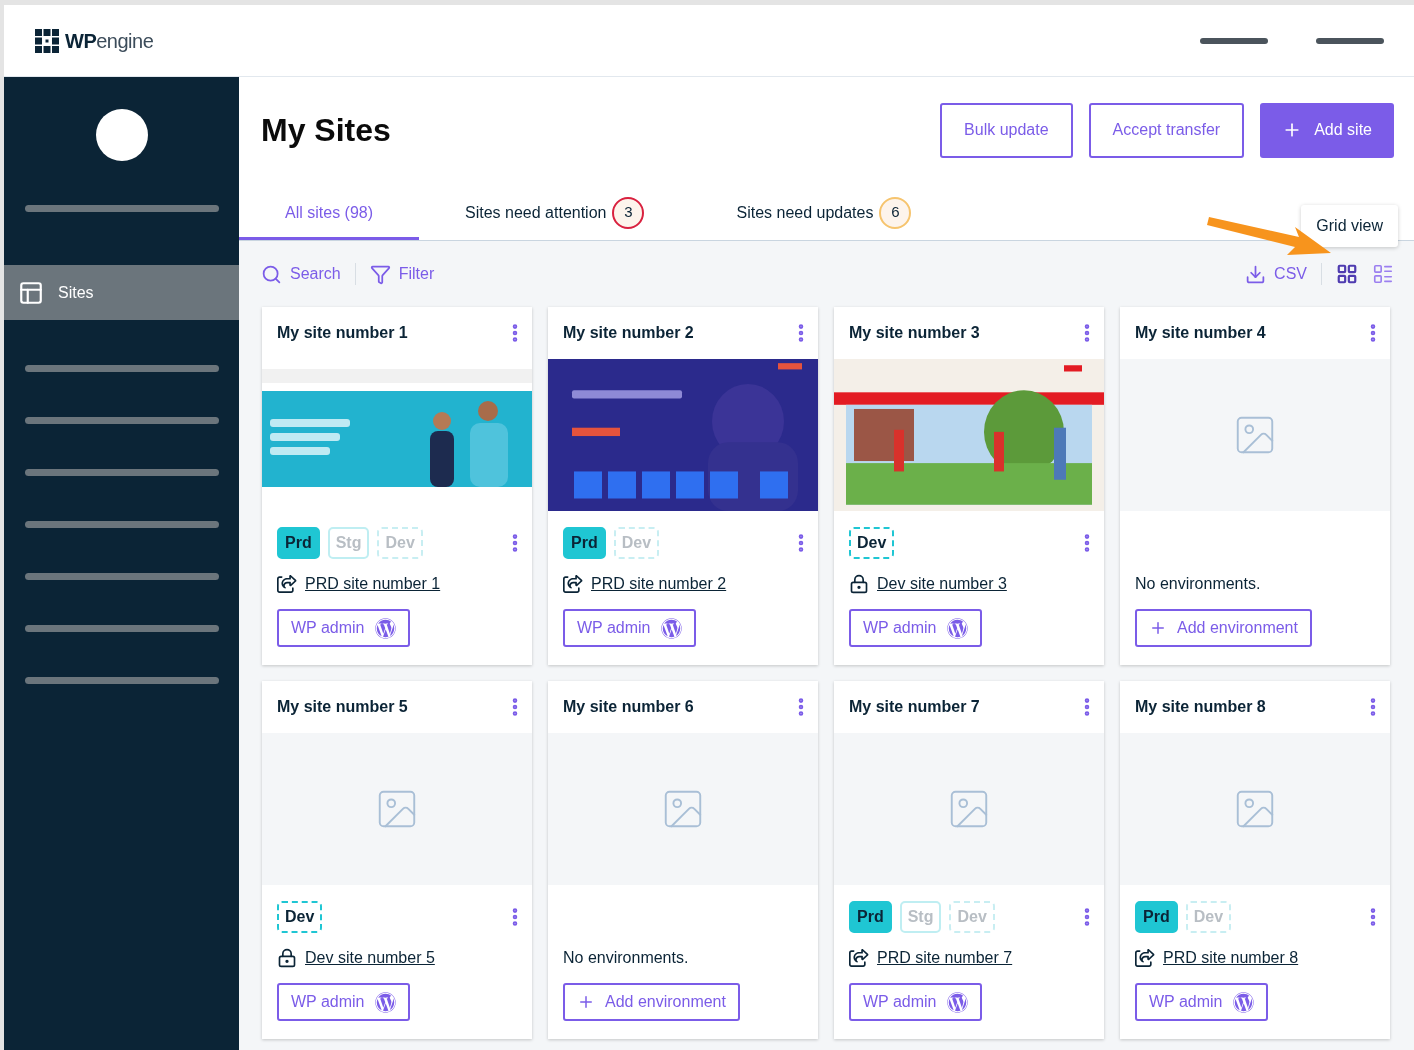 The width and height of the screenshot is (1414, 1050). What do you see at coordinates (301, 274) in the screenshot?
I see `search-button: Search` at bounding box center [301, 274].